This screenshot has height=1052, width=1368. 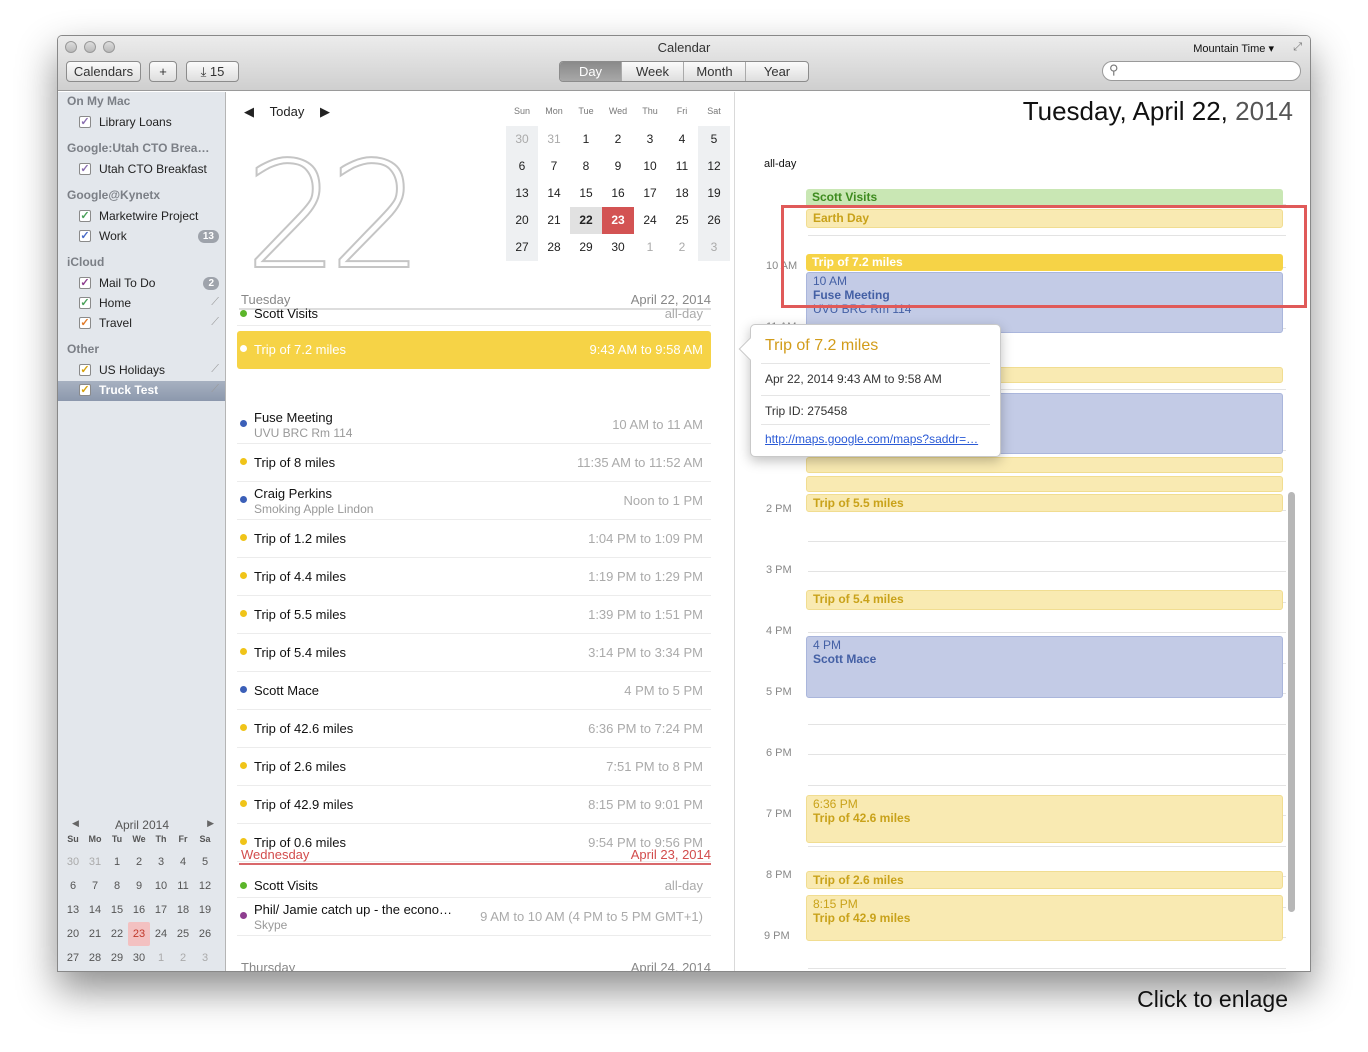 What do you see at coordinates (1233, 48) in the screenshot?
I see `timezone-menu: Mountain Time ▾` at bounding box center [1233, 48].